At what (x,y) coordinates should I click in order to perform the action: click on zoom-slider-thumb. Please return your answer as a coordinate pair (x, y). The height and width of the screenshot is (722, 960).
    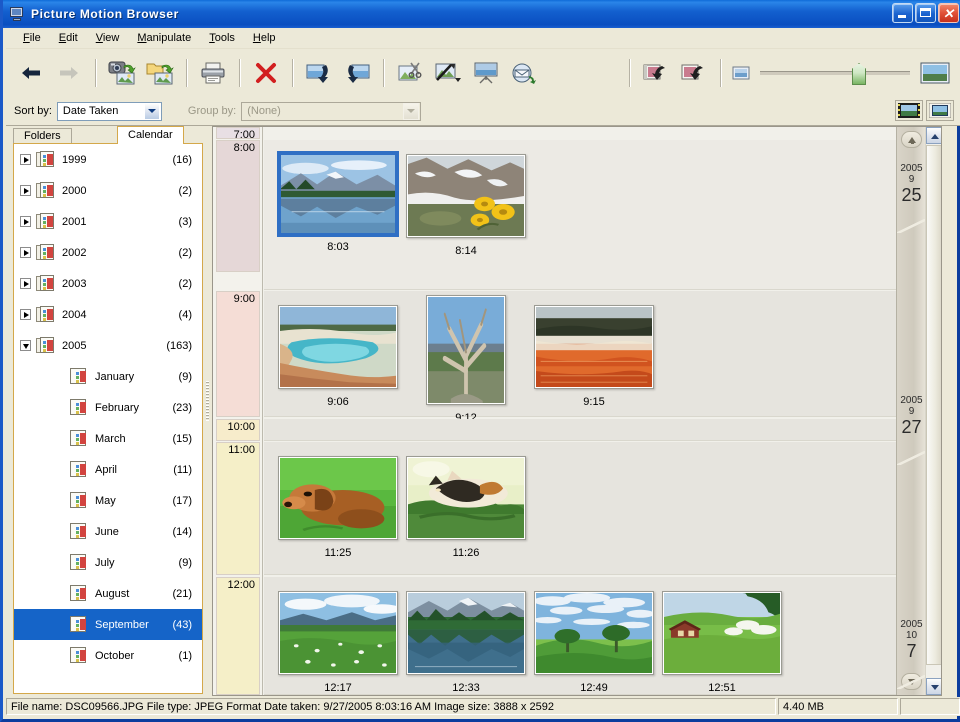
    Looking at the image, I should click on (859, 74).